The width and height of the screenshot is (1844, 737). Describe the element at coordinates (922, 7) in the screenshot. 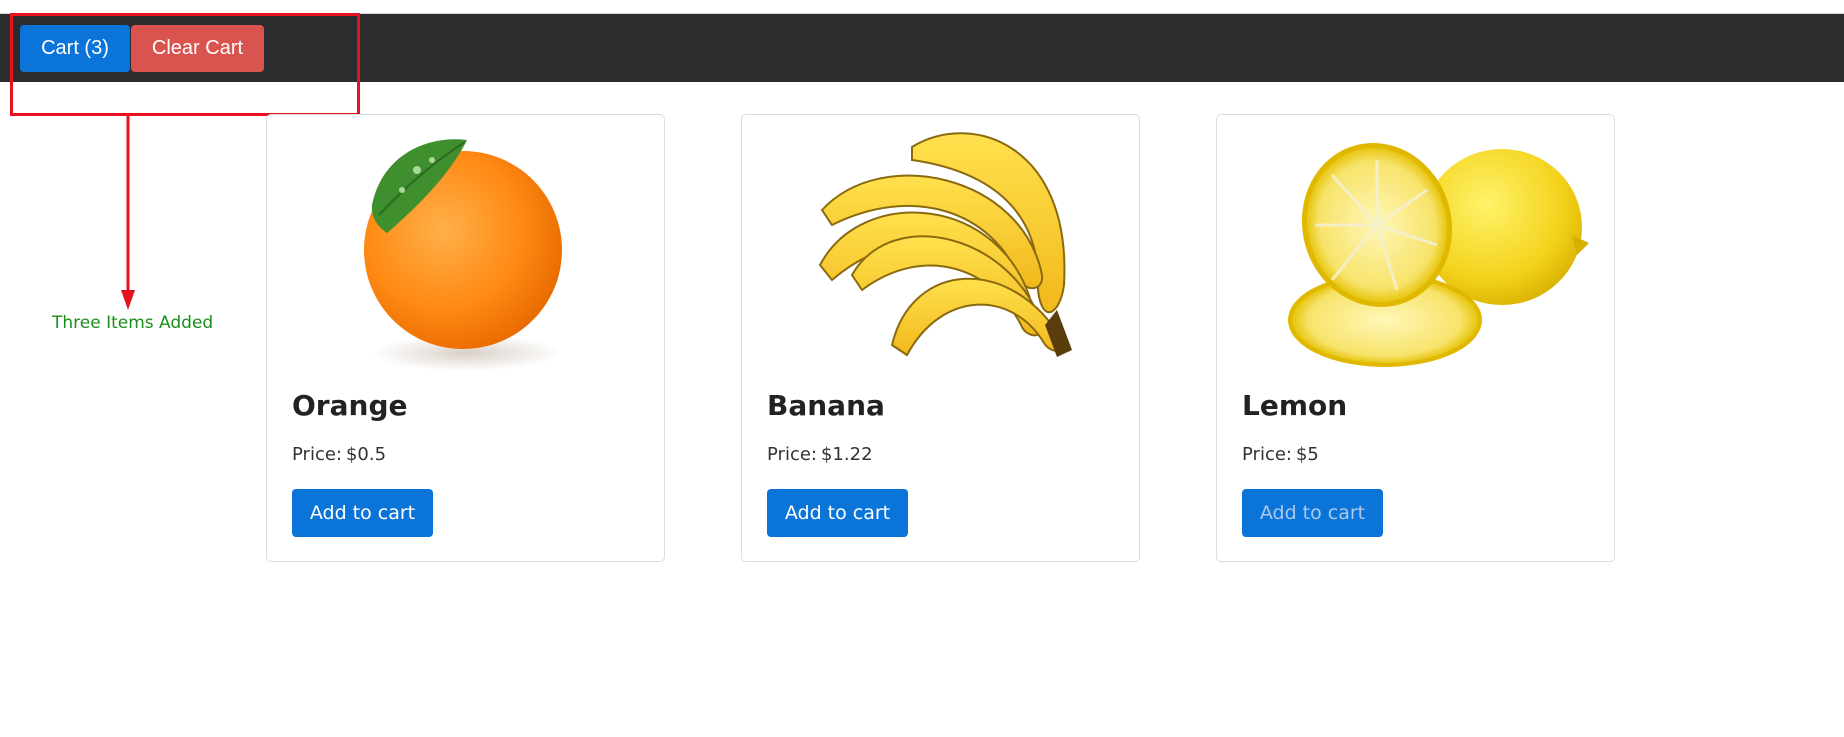

I see `browser-top-border` at that location.